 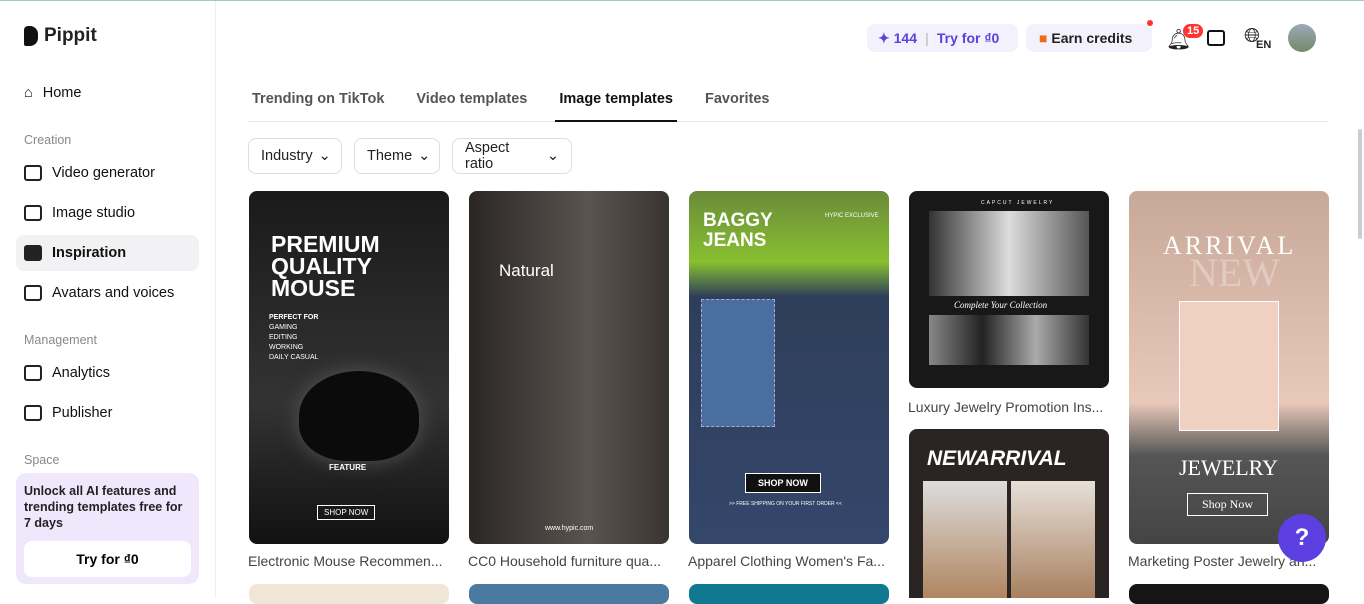 I want to click on sidebar-item-avatars: Avatars and voices, so click(x=107, y=293).